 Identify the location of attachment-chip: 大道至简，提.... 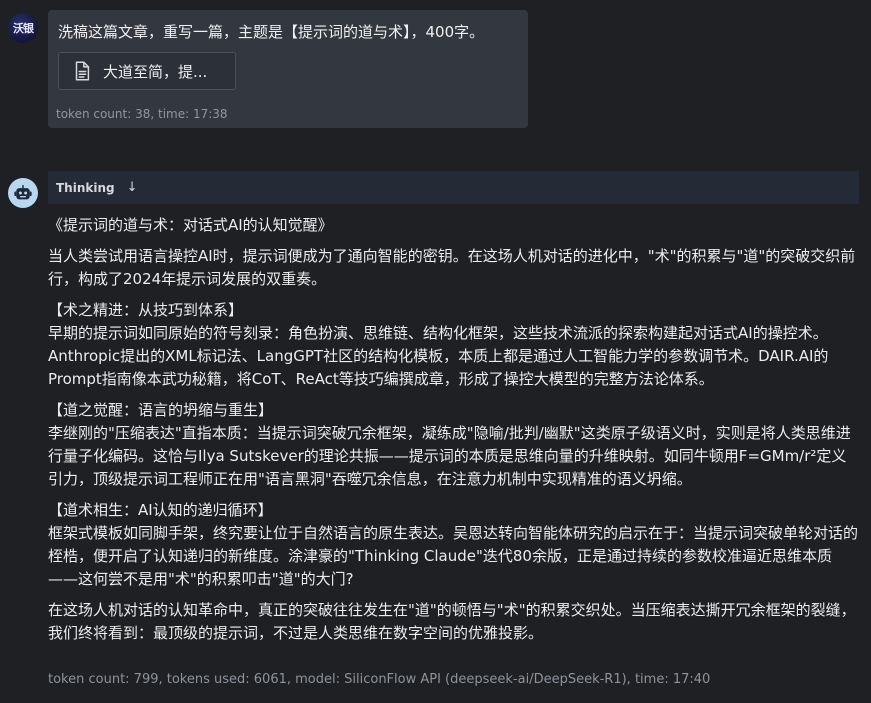
(147, 71).